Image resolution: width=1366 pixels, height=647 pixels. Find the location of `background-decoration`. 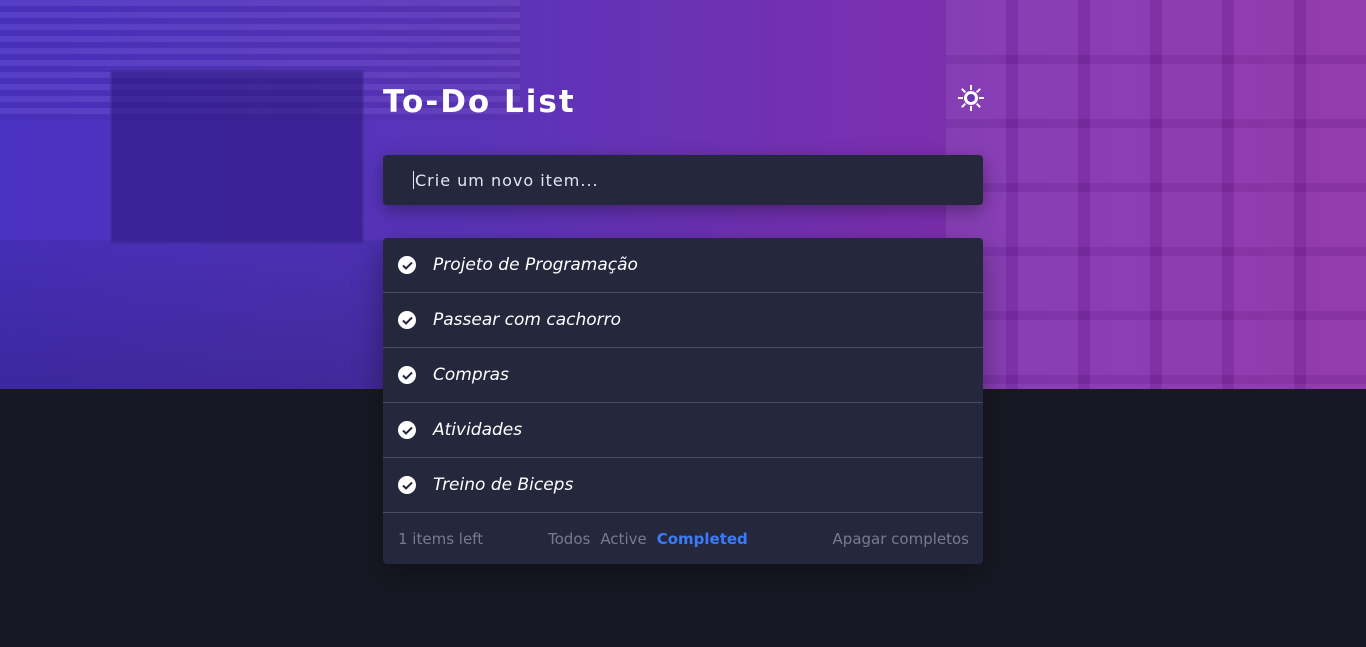

background-decoration is located at coordinates (237, 157).